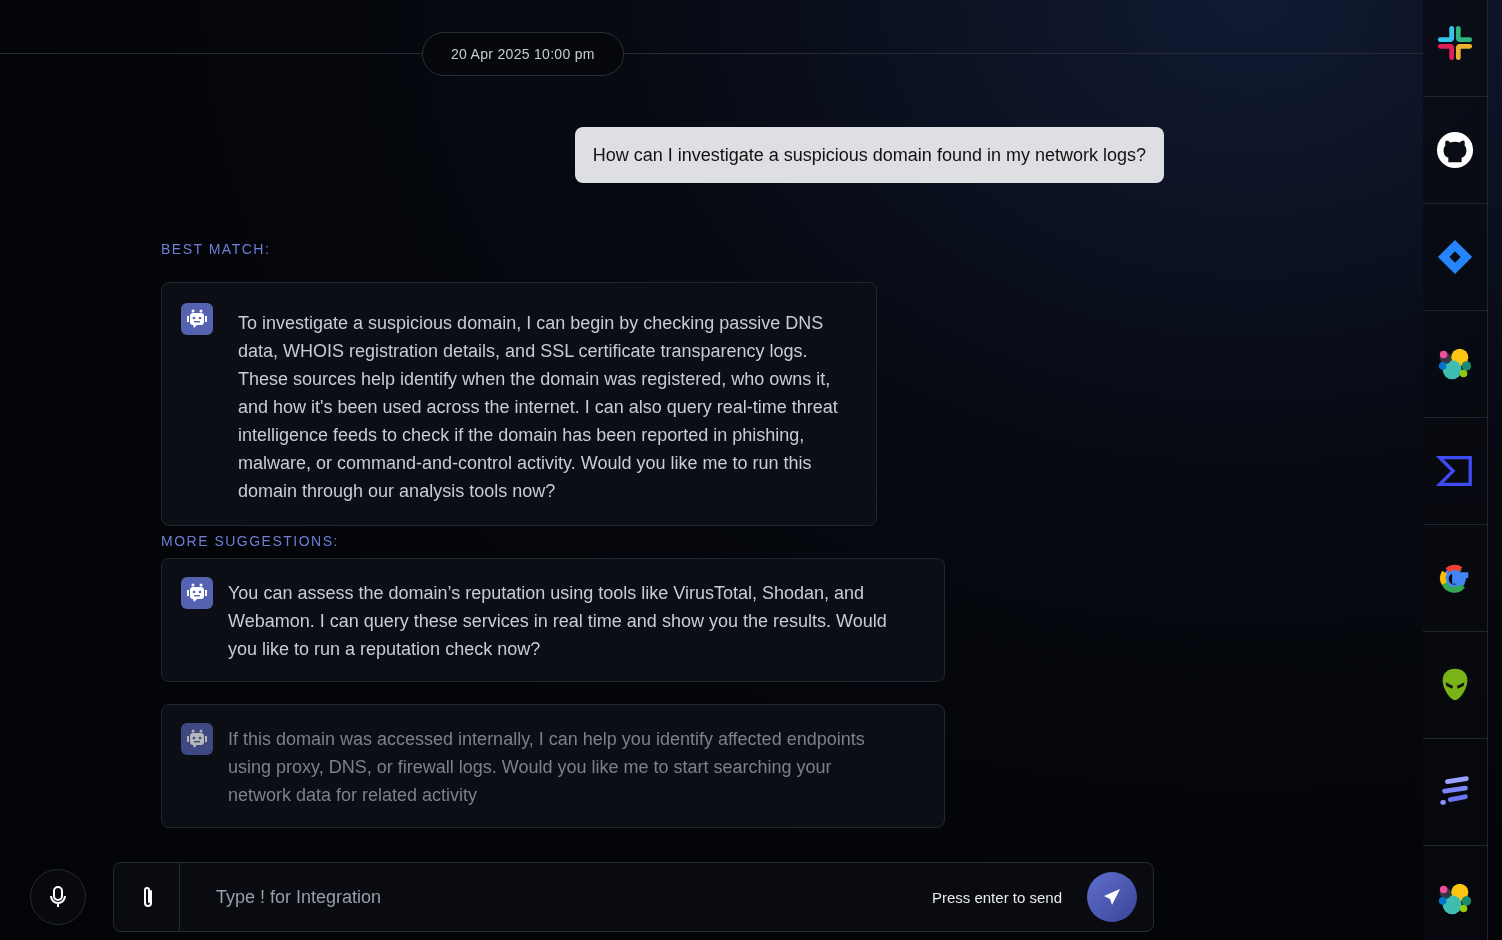 This screenshot has height=940, width=1502. What do you see at coordinates (547, 767) in the screenshot?
I see `suggestion-text: If this domain was accessed internally, I can help you identify affected endpoints using proxy, DNS, or firewall logs. Would you like me to start searching your network data for related activity` at bounding box center [547, 767].